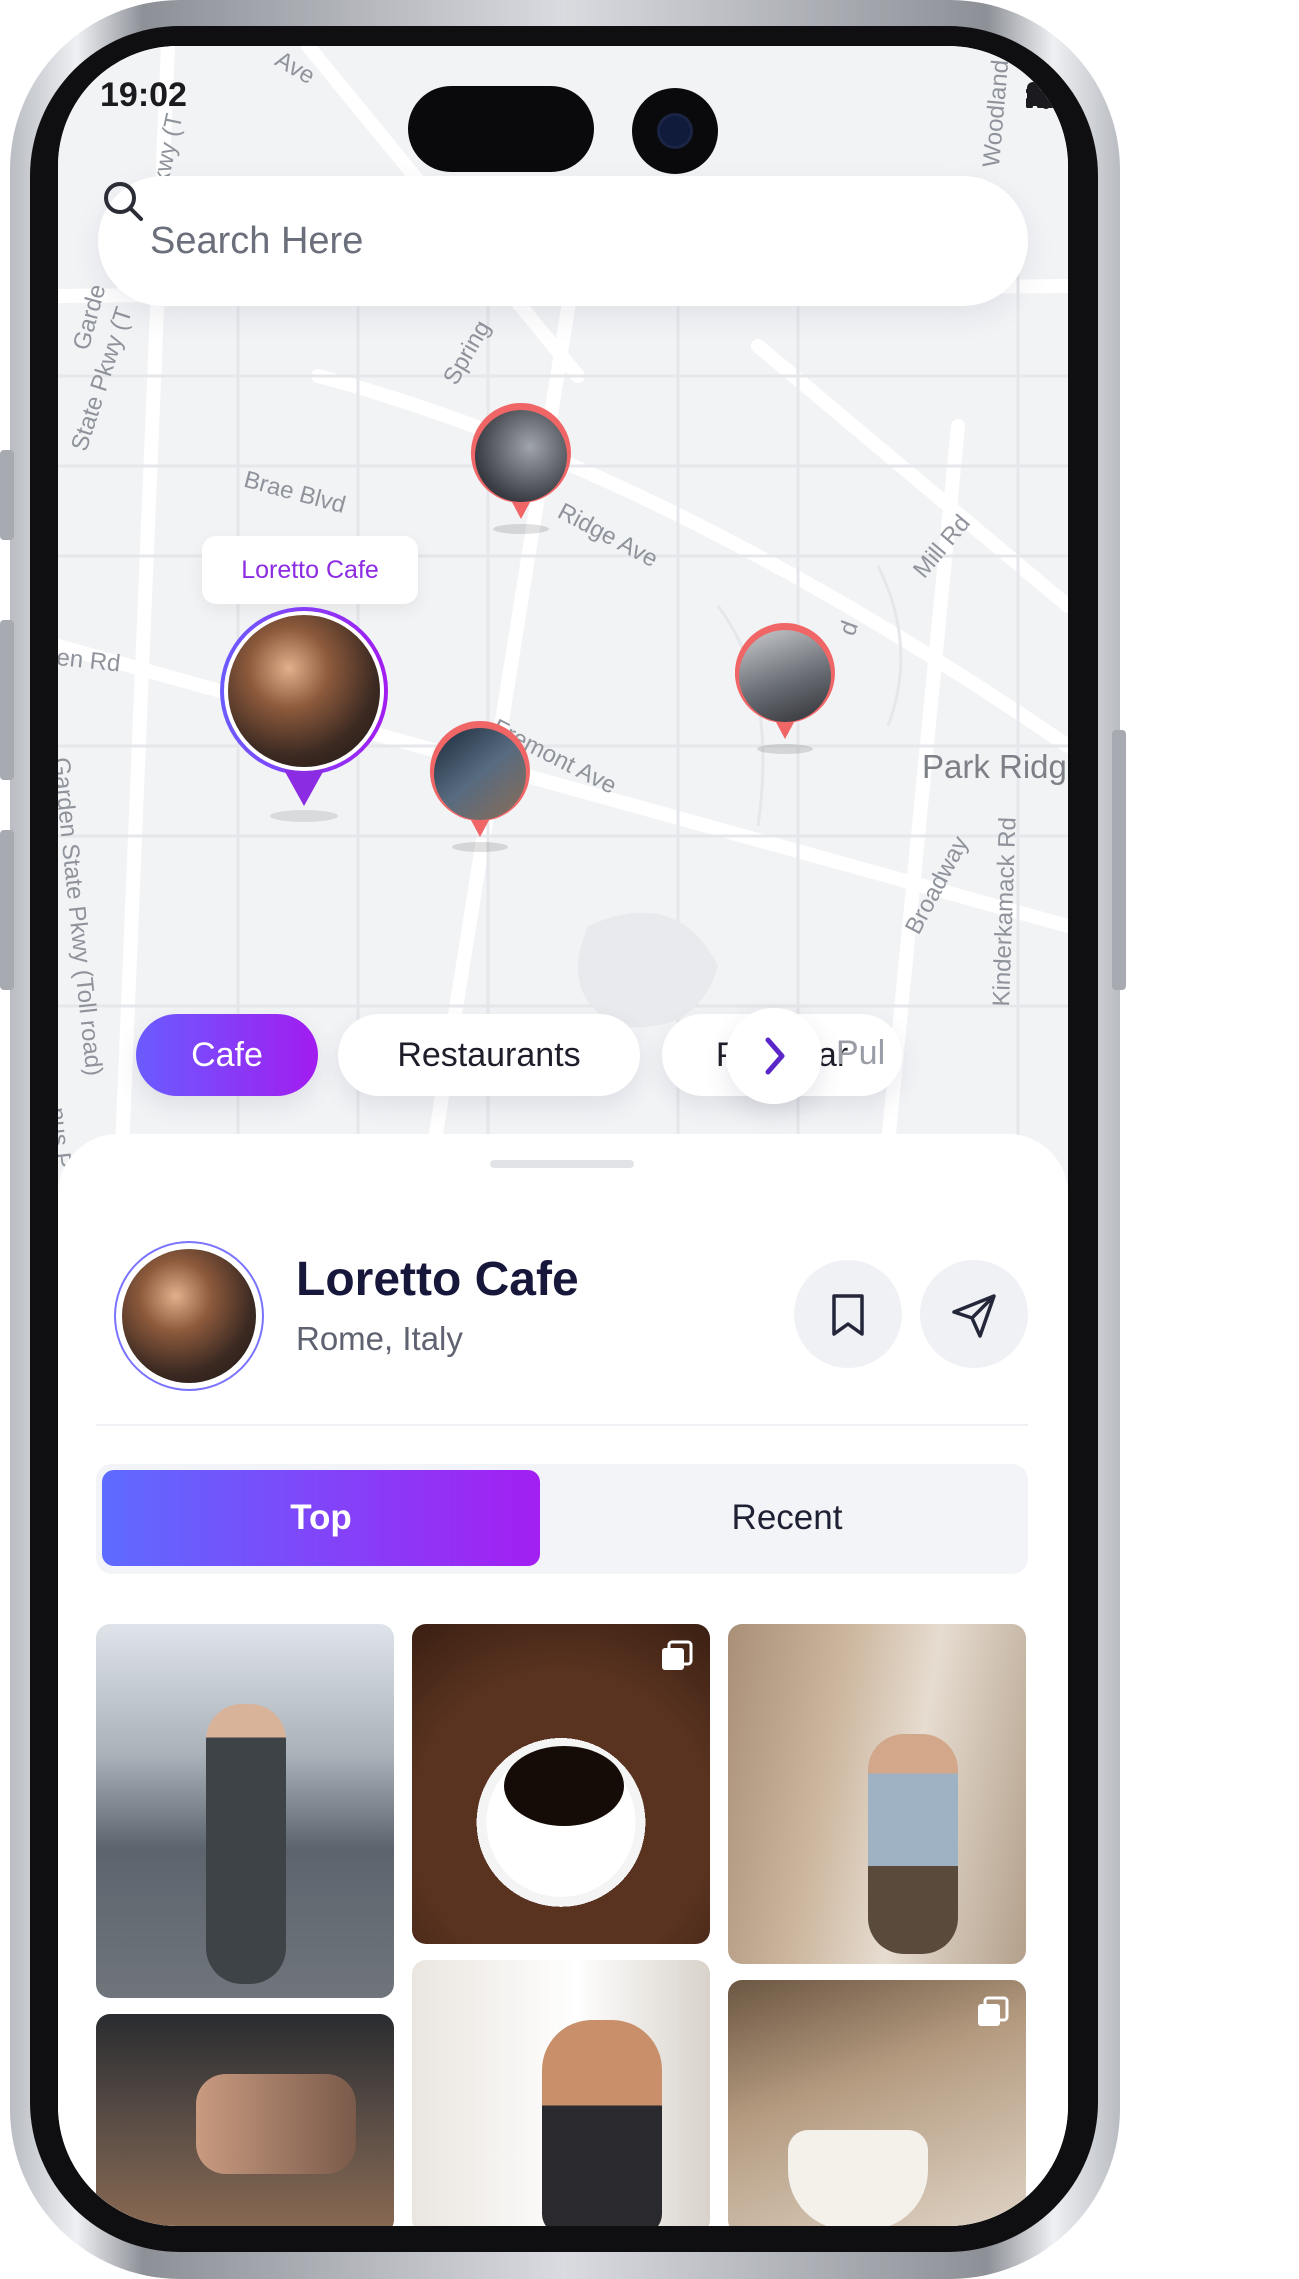  I want to click on feed-tabs: Top Recent, so click(562, 1519).